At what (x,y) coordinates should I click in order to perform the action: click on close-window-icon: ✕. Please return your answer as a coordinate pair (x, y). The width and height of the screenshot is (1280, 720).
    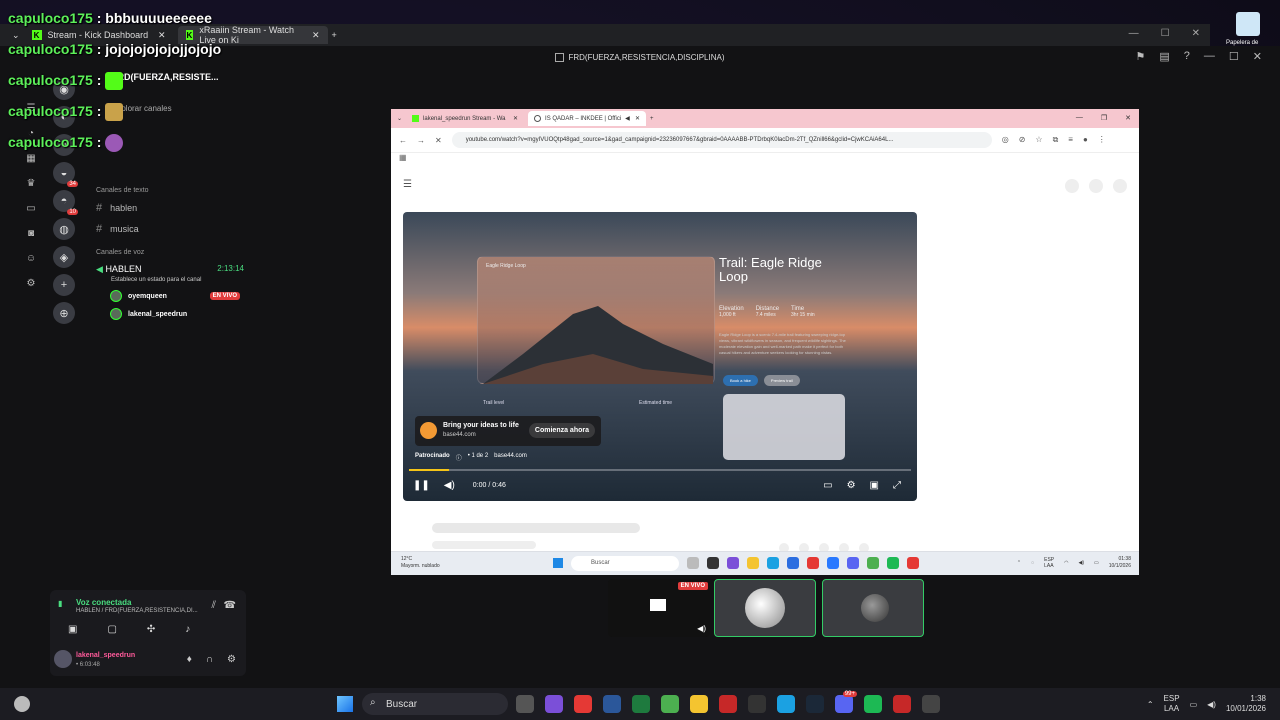
    Looking at the image, I should click on (1196, 33).